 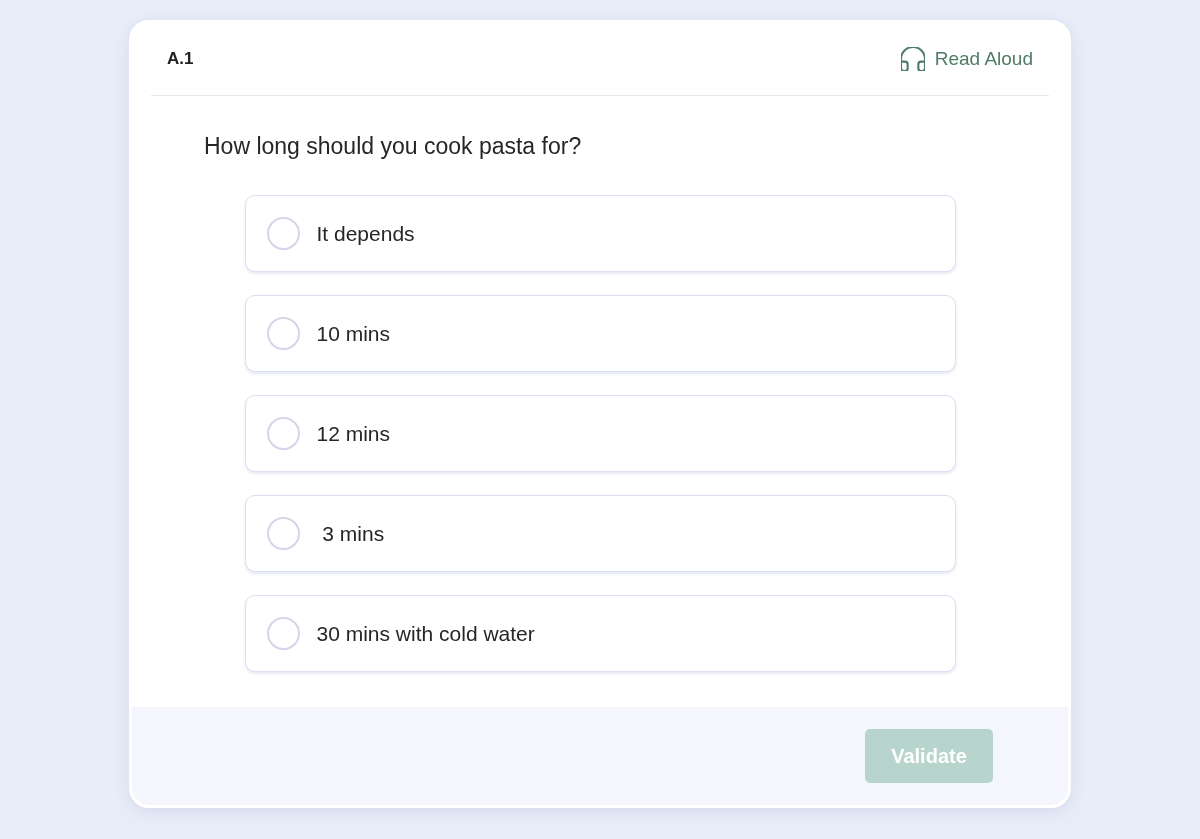 I want to click on question-text: How long should you cook pasta for?, so click(x=393, y=146).